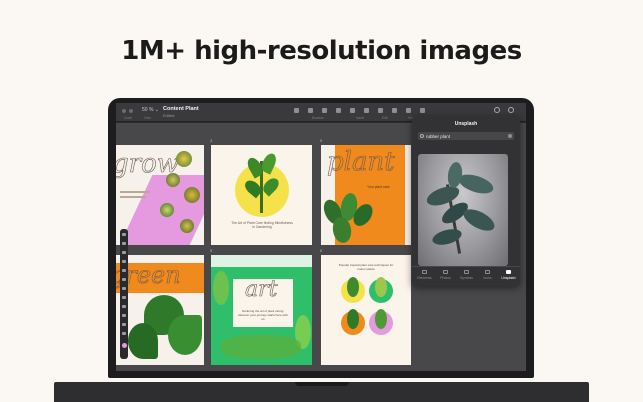 The width and height of the screenshot is (643, 402). What do you see at coordinates (349, 217) in the screenshot?
I see `fern-image` at bounding box center [349, 217].